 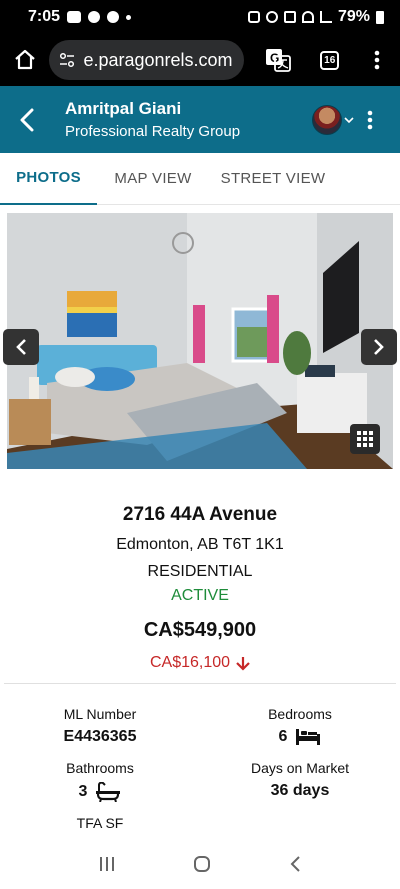 I want to click on system-navigation-bar, so click(x=200, y=866).